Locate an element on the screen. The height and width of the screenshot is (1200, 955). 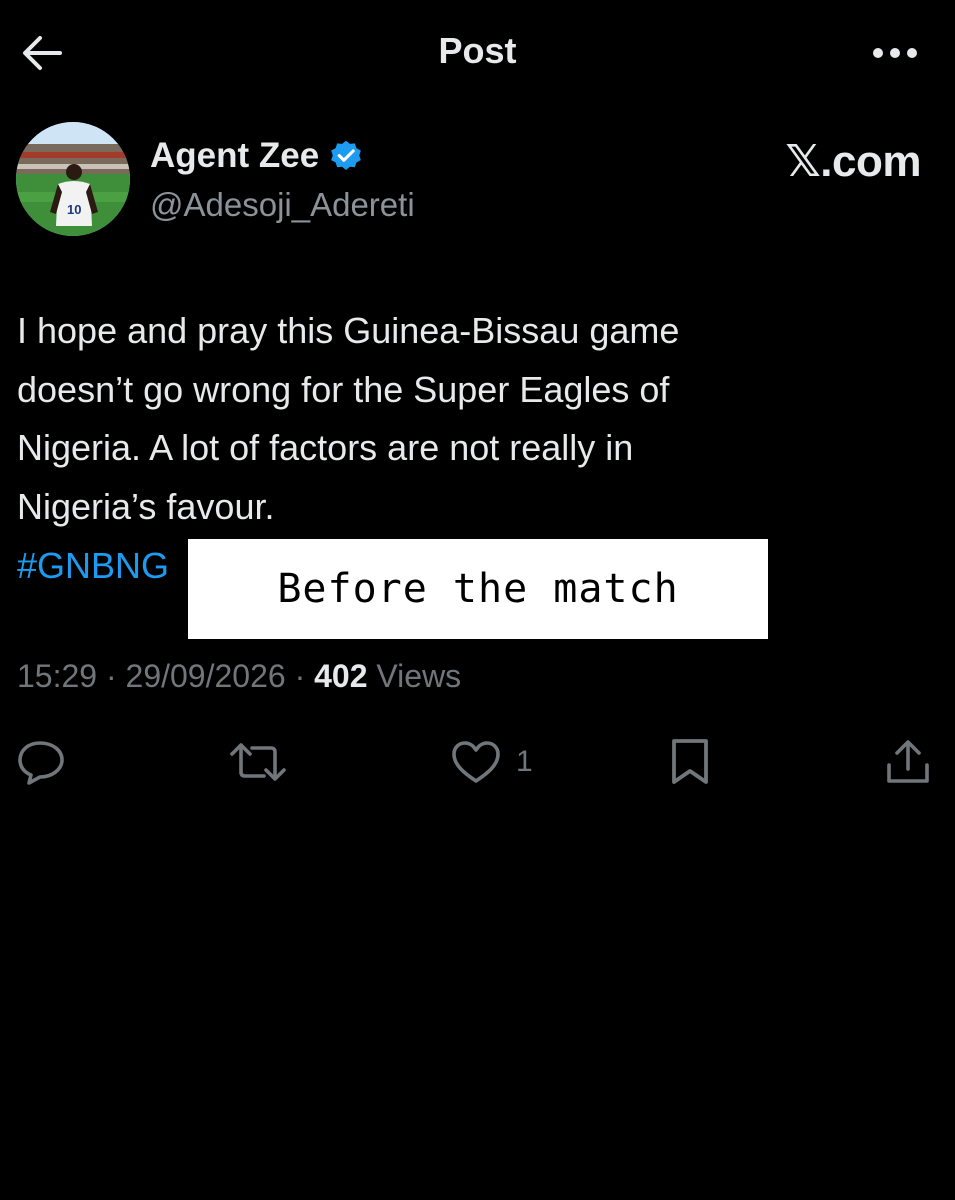
more-options-button is located at coordinates (895, 53).